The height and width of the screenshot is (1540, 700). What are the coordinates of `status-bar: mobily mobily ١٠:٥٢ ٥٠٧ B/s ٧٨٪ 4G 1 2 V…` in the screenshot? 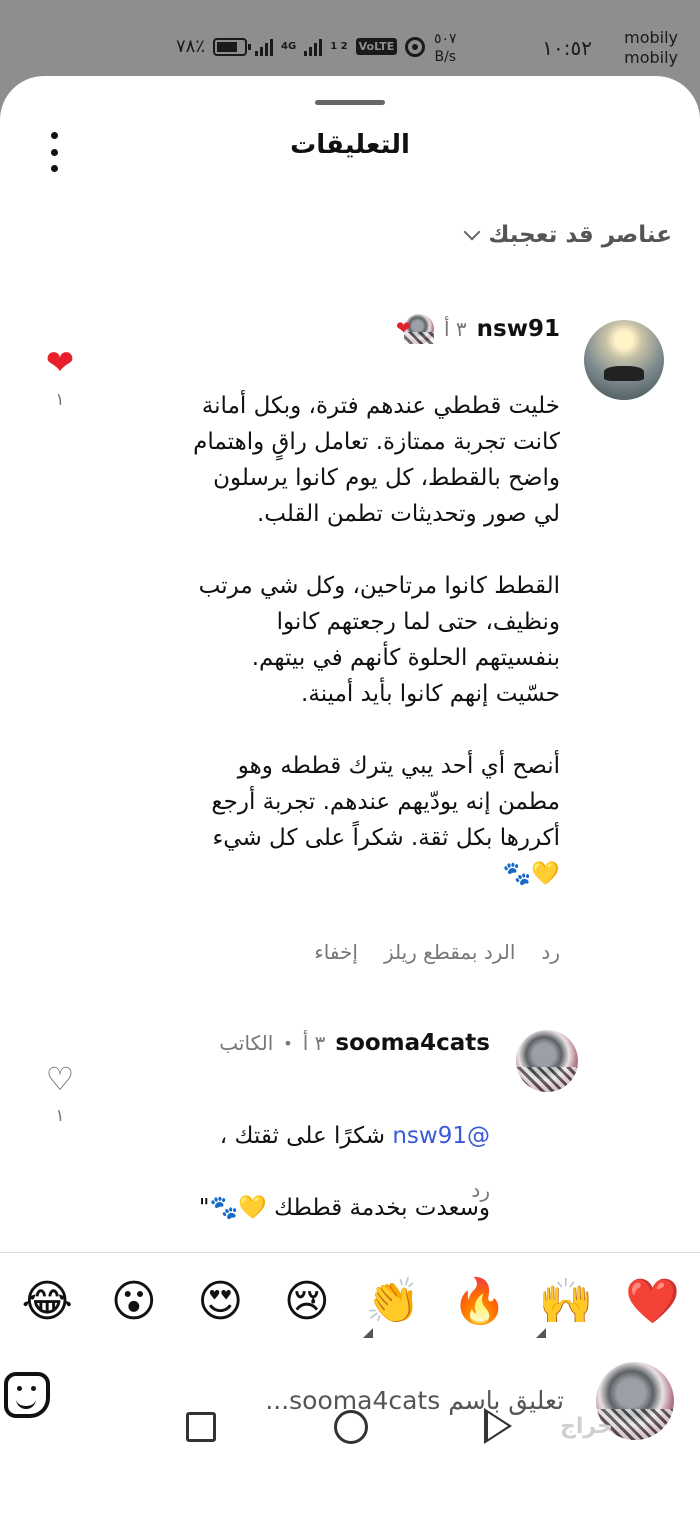 It's located at (350, 40).